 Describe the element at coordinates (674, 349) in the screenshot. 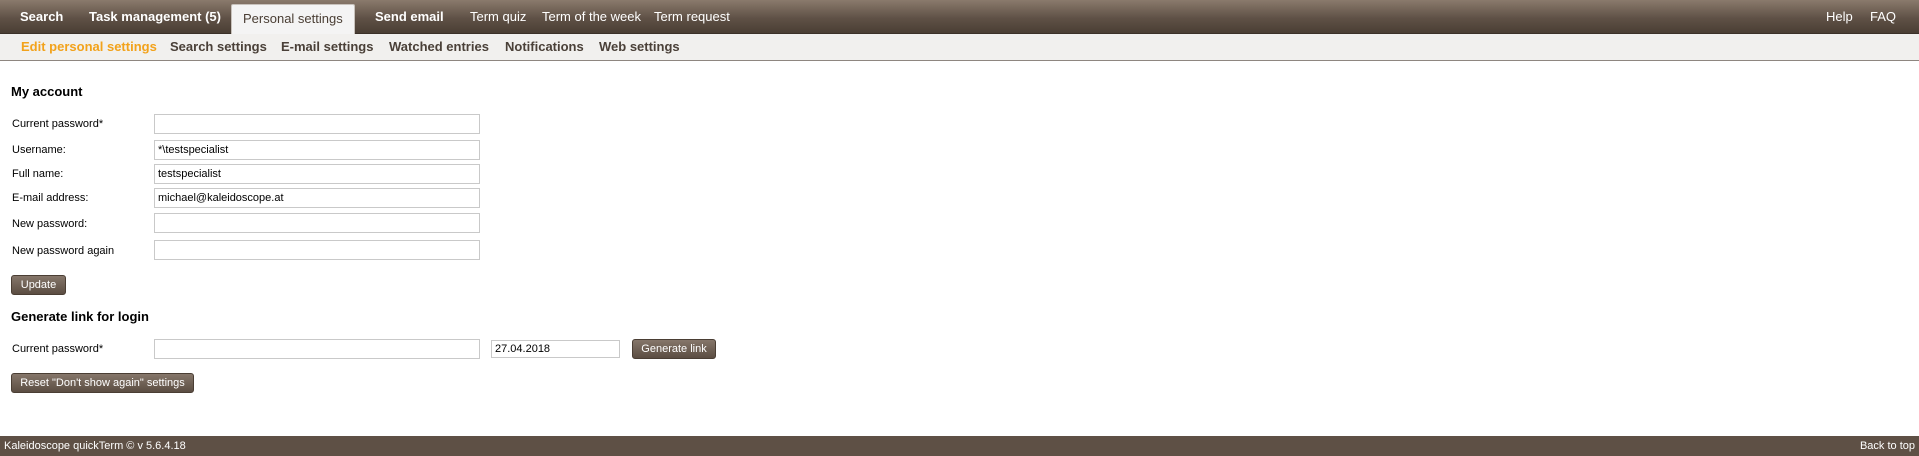

I see `generate-link-button: Generate link` at that location.